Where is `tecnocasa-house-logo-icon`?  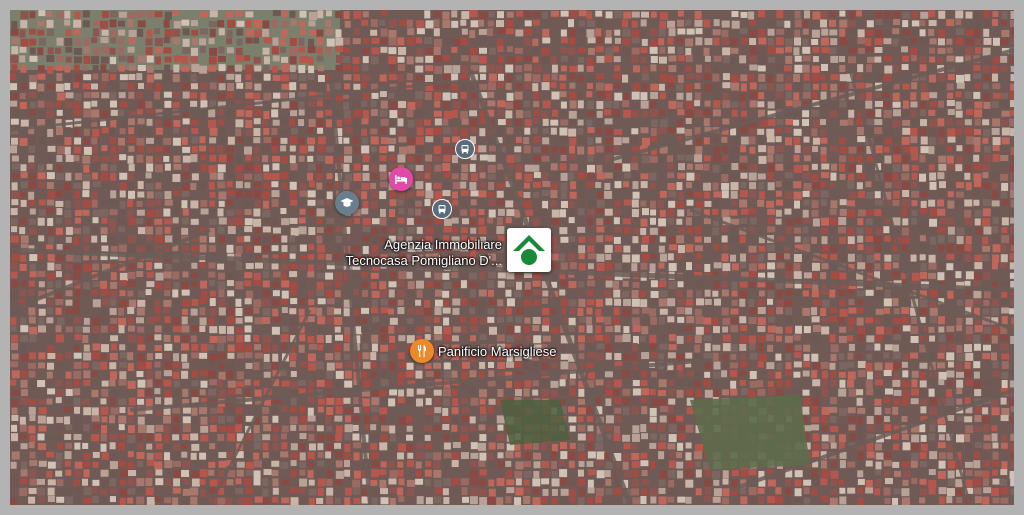
tecnocasa-house-logo-icon is located at coordinates (529, 250).